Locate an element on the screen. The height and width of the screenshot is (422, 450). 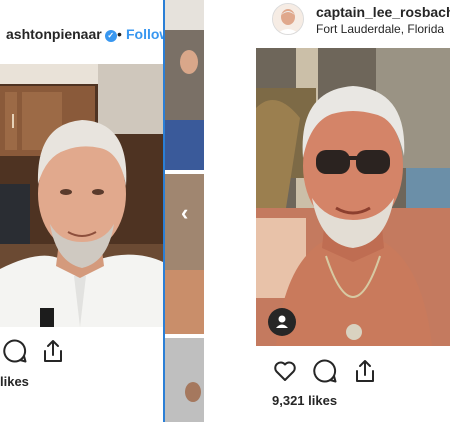
chevron-left-icon: ‹ is located at coordinates (184, 213).